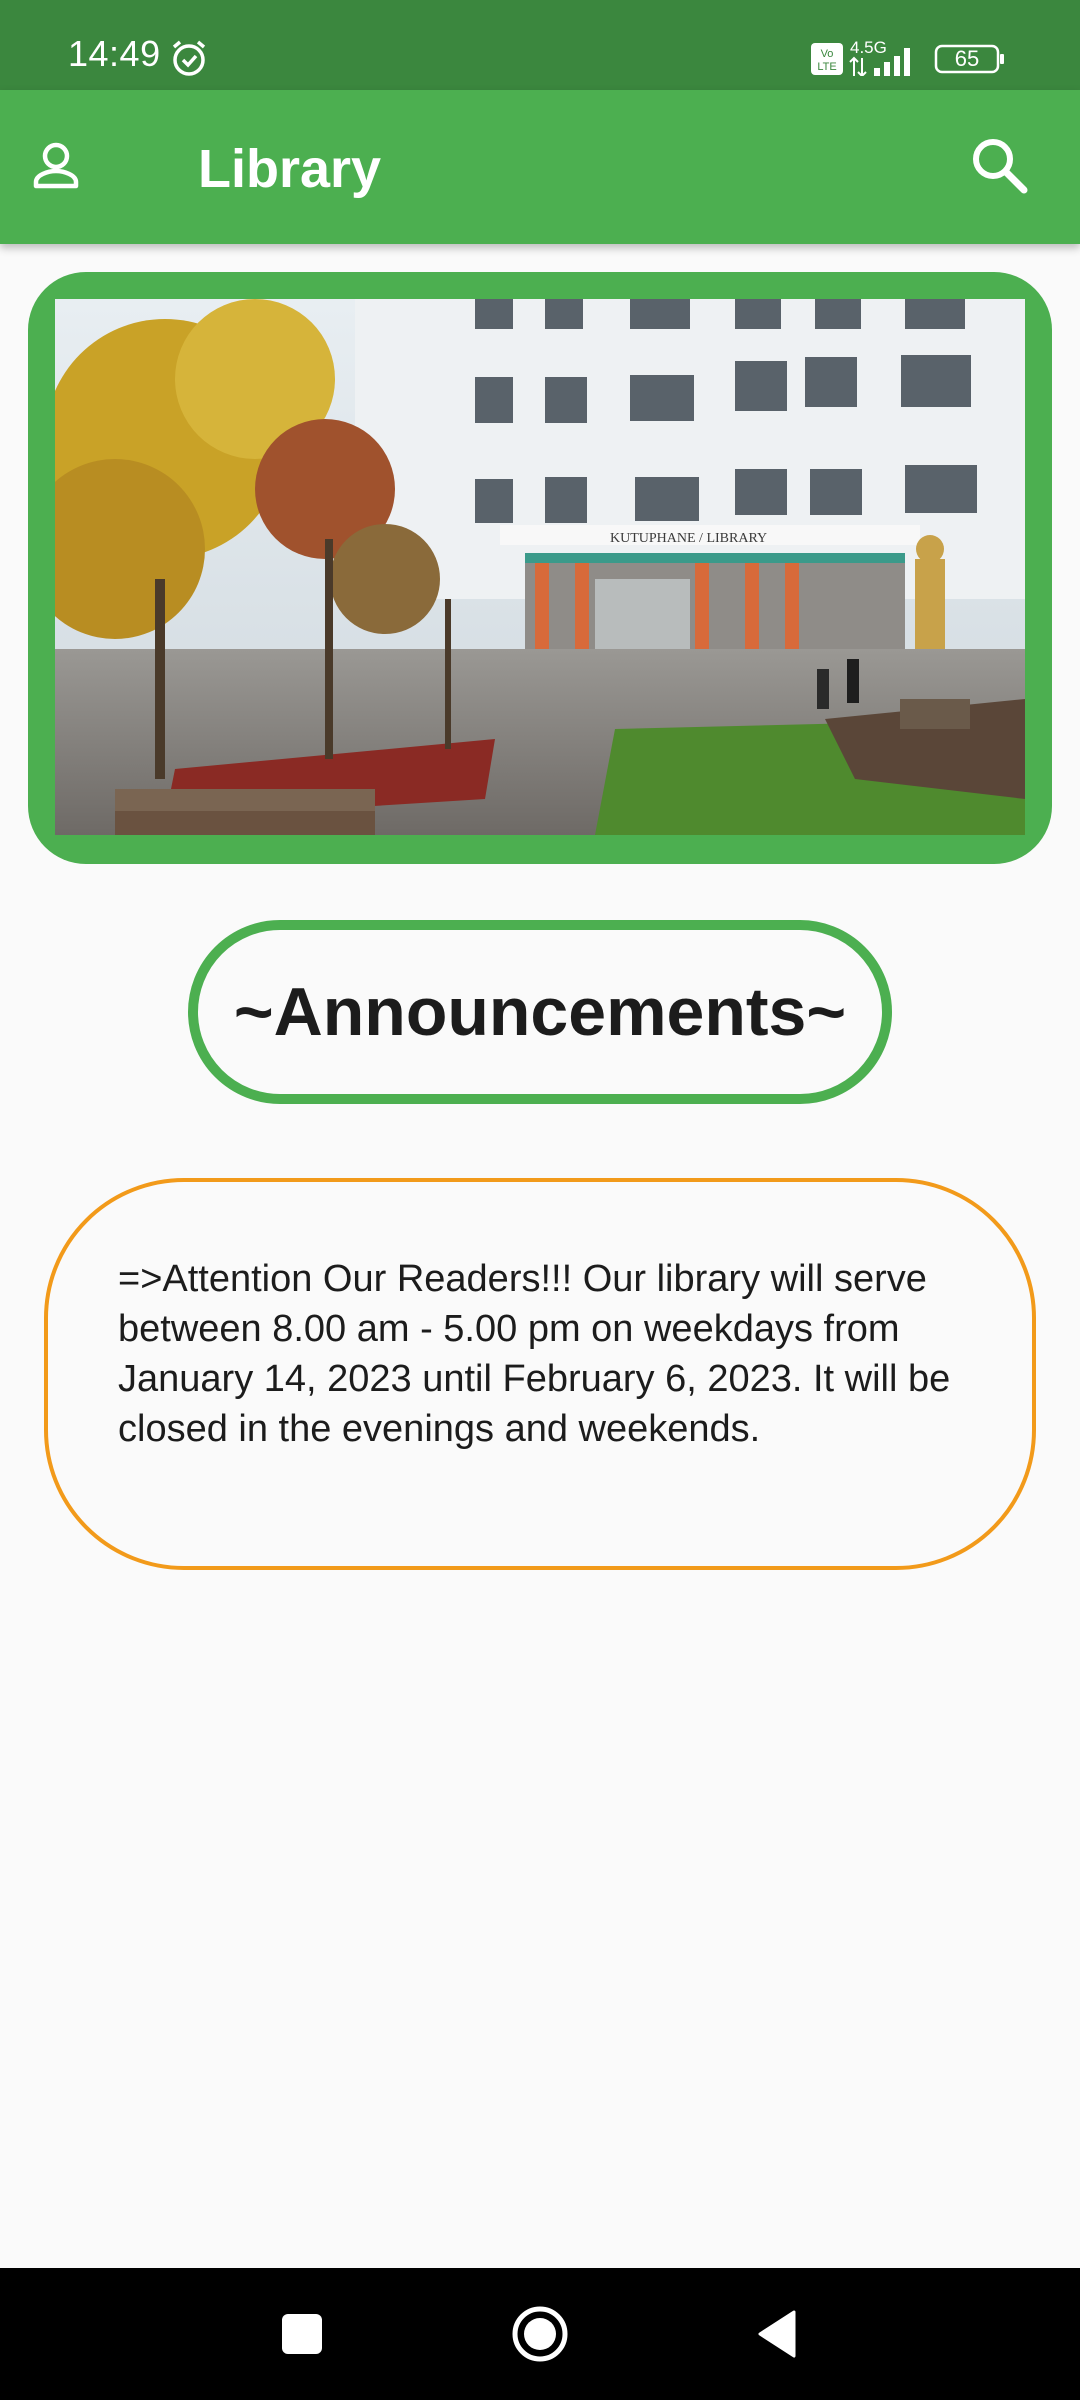 The height and width of the screenshot is (2400, 1080). I want to click on volte-icon: Vo LTE, so click(827, 59).